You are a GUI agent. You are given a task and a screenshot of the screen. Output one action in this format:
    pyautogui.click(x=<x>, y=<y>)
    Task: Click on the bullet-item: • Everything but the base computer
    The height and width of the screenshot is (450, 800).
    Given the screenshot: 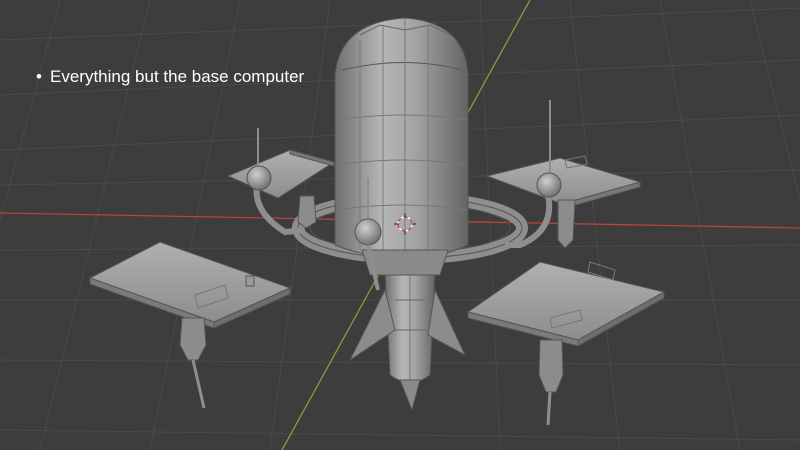 What is the action you would take?
    pyautogui.click(x=170, y=77)
    